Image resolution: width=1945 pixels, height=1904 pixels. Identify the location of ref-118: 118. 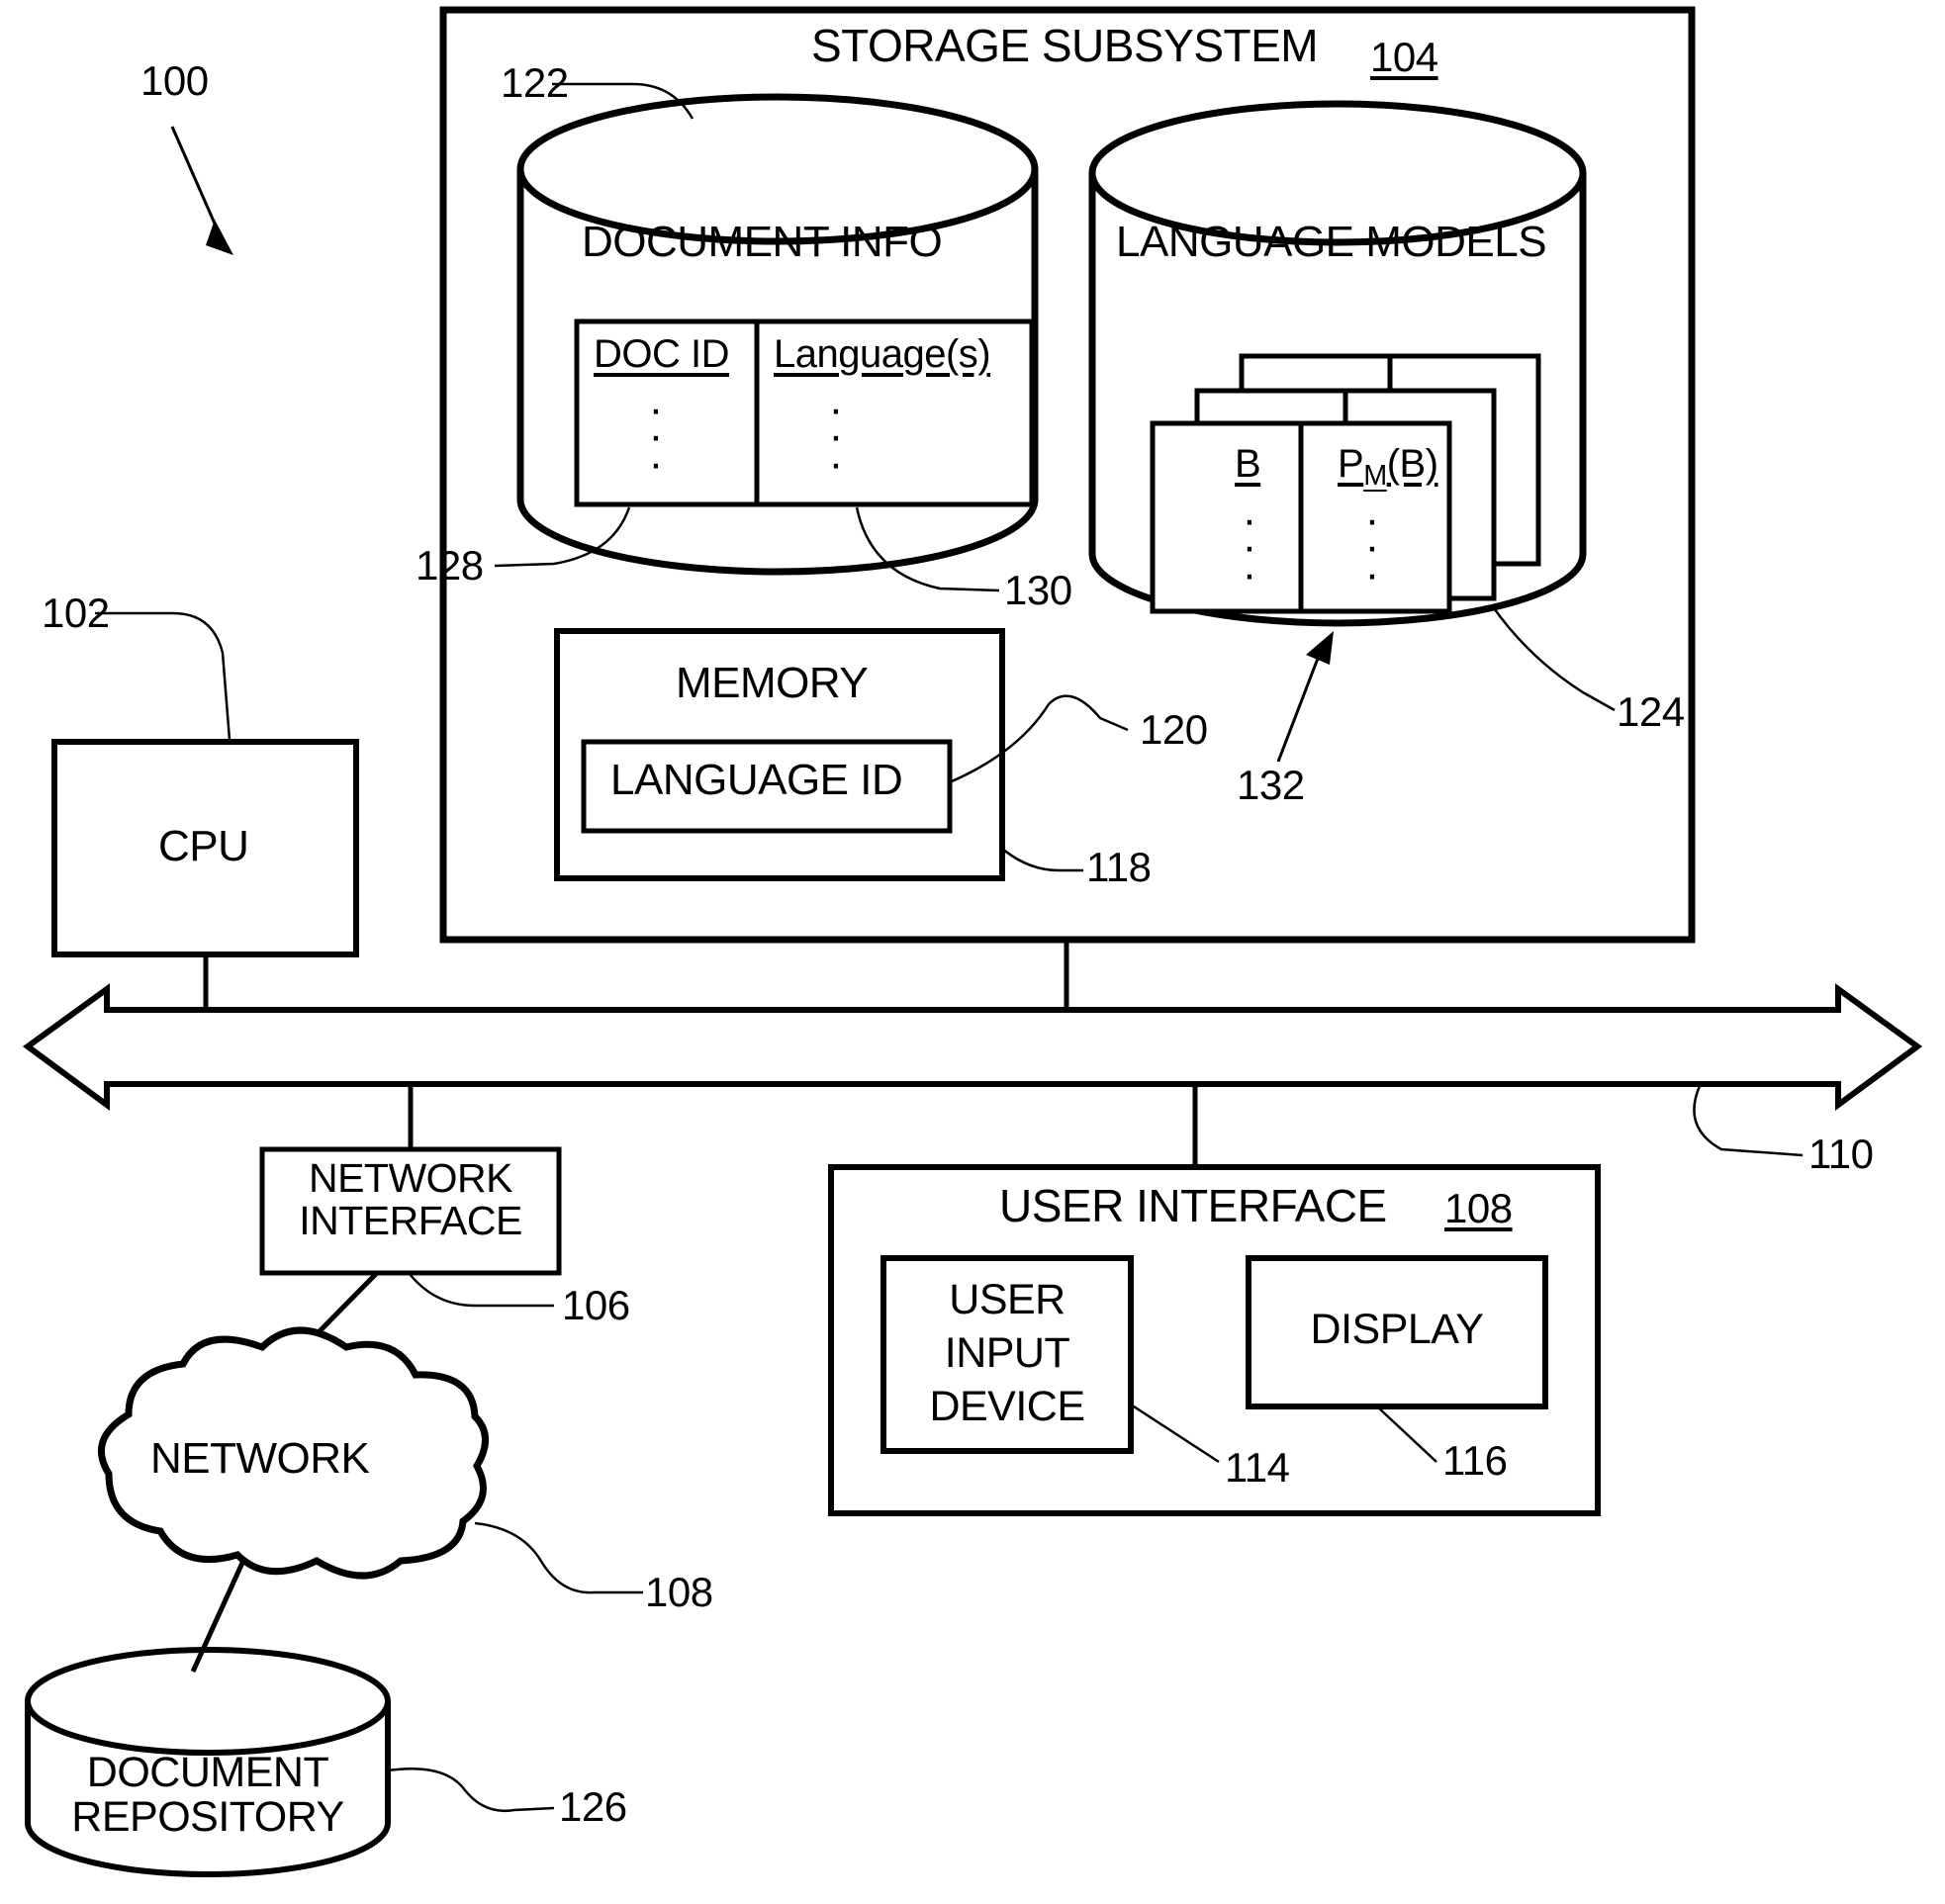
(1119, 867).